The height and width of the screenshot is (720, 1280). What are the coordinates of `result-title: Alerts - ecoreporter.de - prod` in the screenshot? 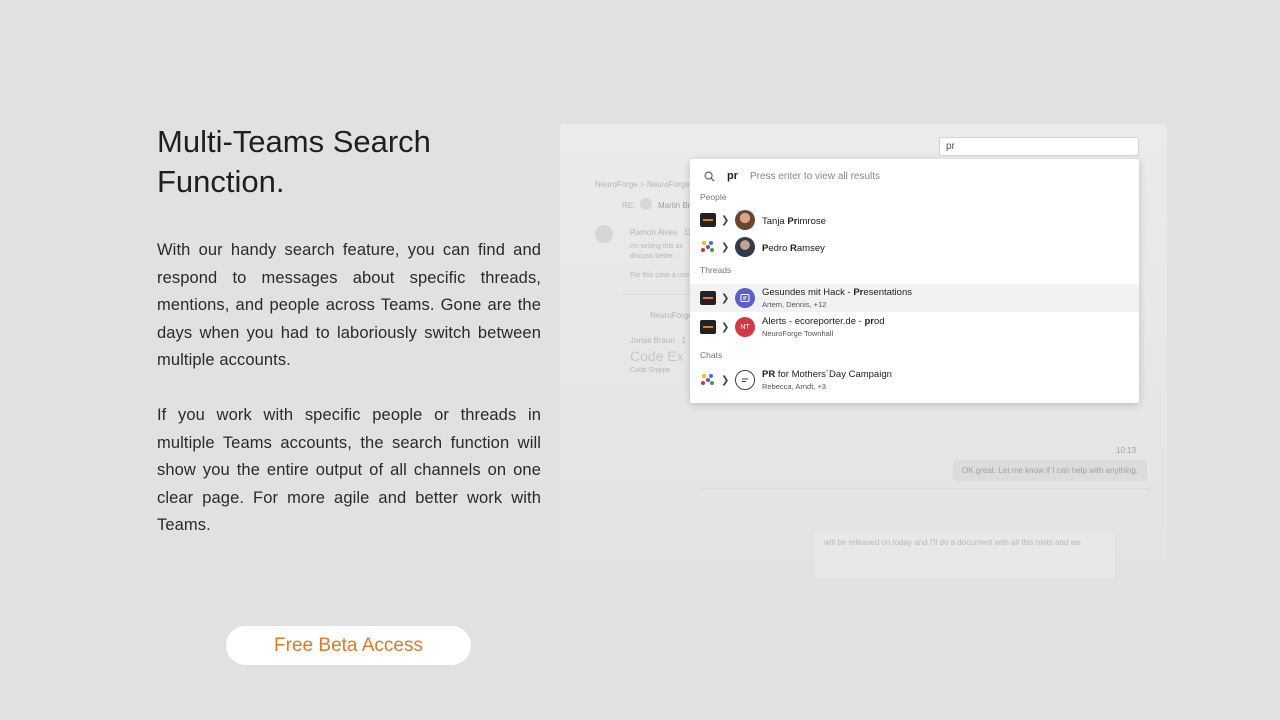 It's located at (823, 321).